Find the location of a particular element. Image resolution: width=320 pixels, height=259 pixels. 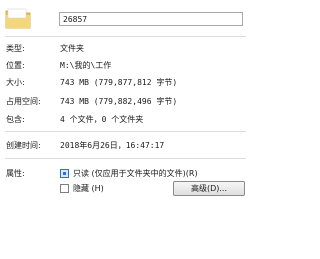

disk-size-value: 743 MB (779,882,496 字节) is located at coordinates (119, 101).